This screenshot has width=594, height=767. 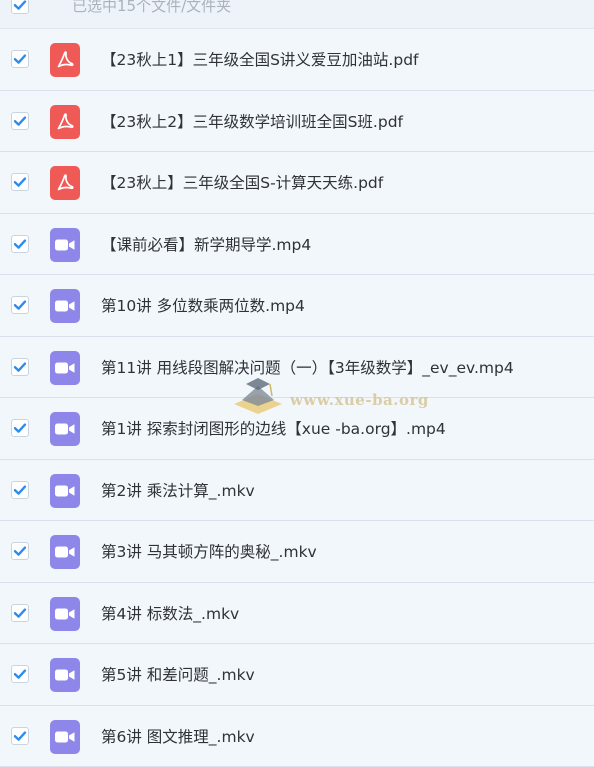 I want to click on file-name: 【23秋上1】三年级全国S讲义爱豆加油站.pdf, so click(x=260, y=60).